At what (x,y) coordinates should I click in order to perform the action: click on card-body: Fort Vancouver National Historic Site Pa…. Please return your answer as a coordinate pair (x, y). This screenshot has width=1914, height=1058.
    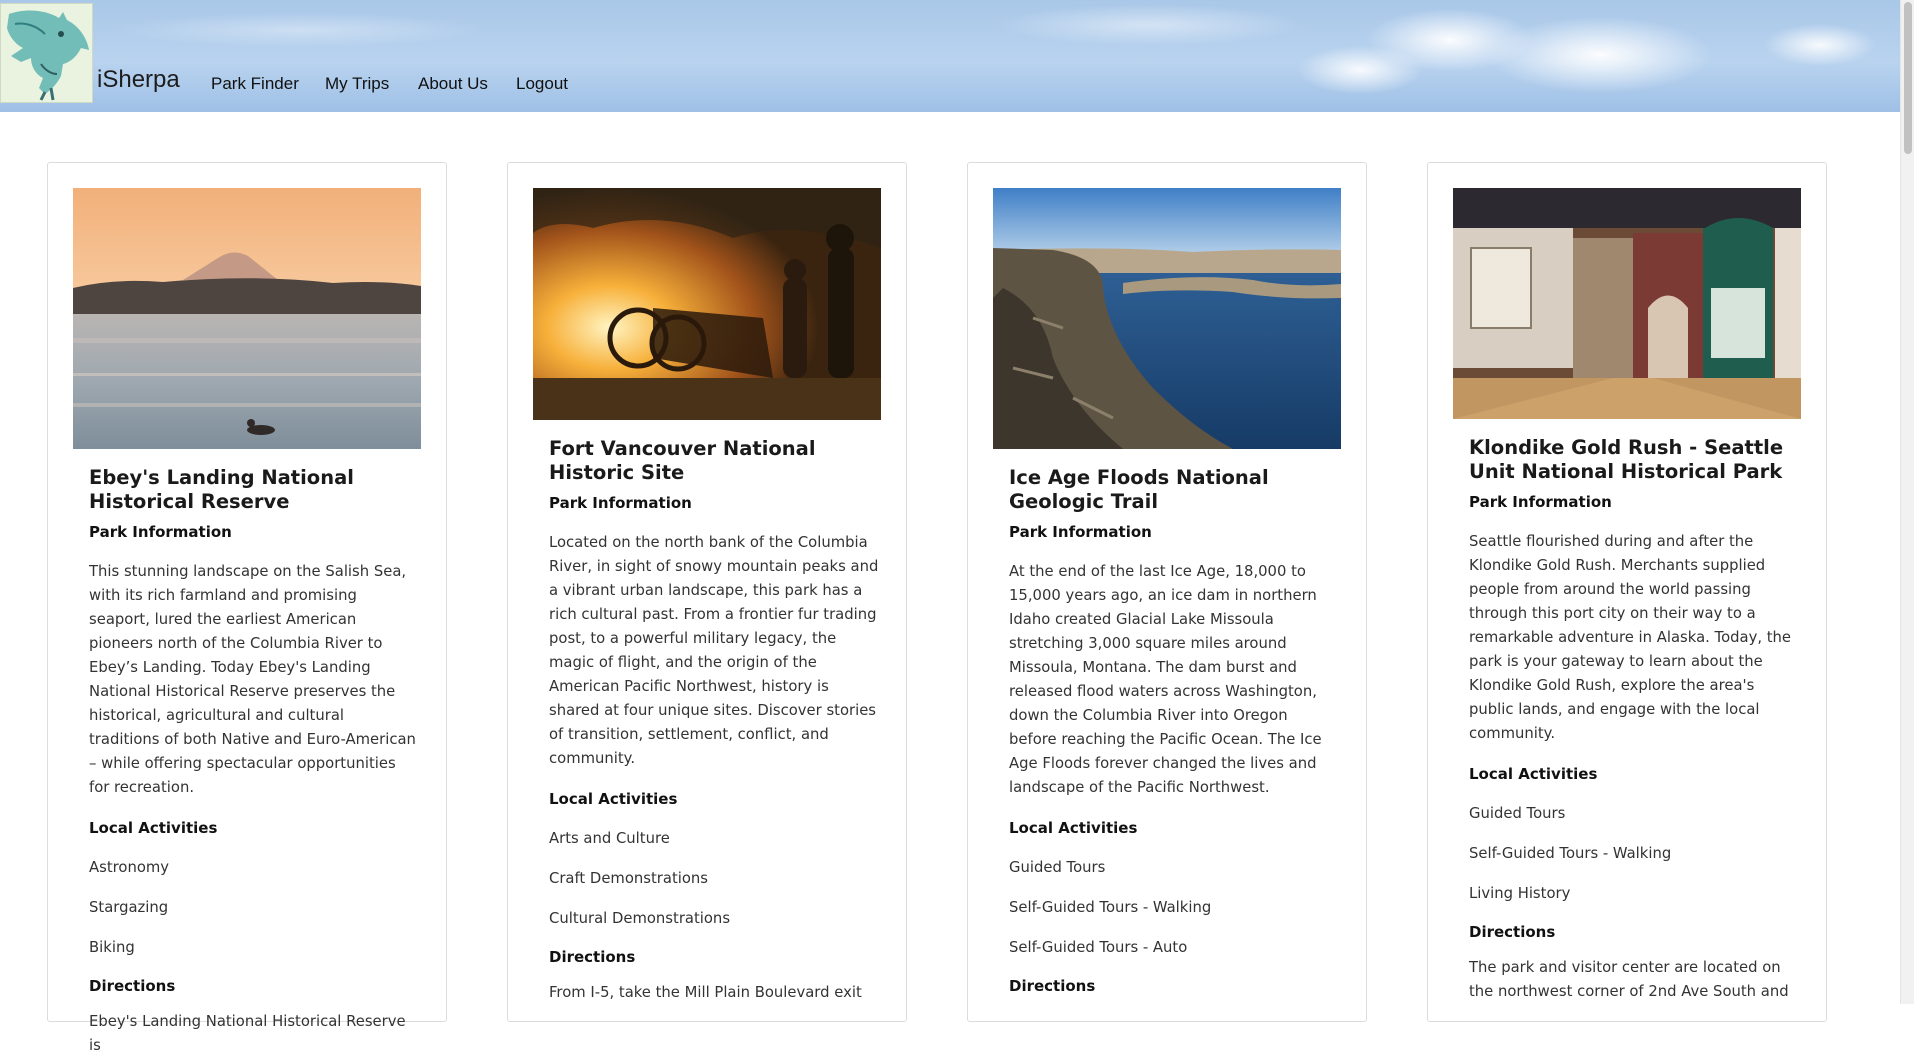
    Looking at the image, I should click on (714, 721).